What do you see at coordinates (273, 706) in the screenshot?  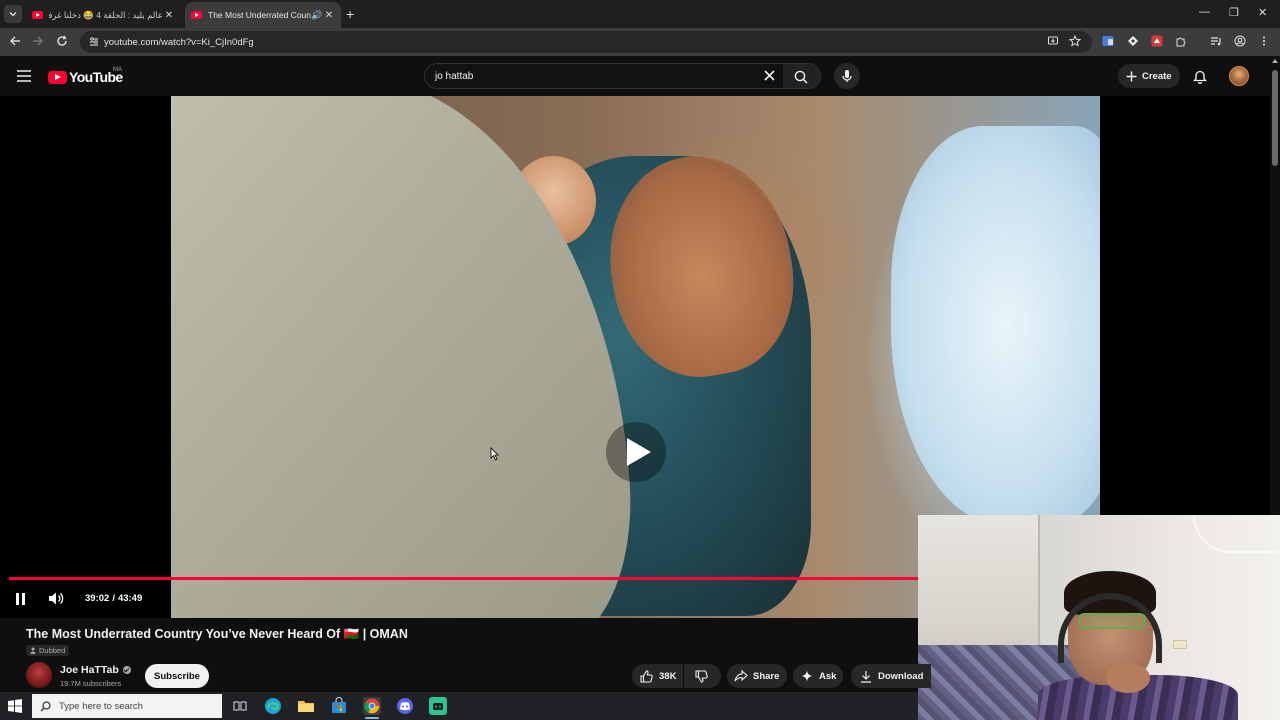 I see `edge-icon` at bounding box center [273, 706].